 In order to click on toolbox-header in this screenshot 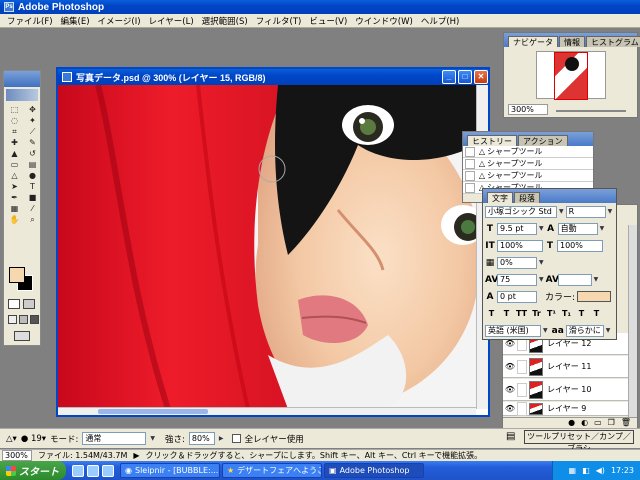, I will do `click(22, 79)`.